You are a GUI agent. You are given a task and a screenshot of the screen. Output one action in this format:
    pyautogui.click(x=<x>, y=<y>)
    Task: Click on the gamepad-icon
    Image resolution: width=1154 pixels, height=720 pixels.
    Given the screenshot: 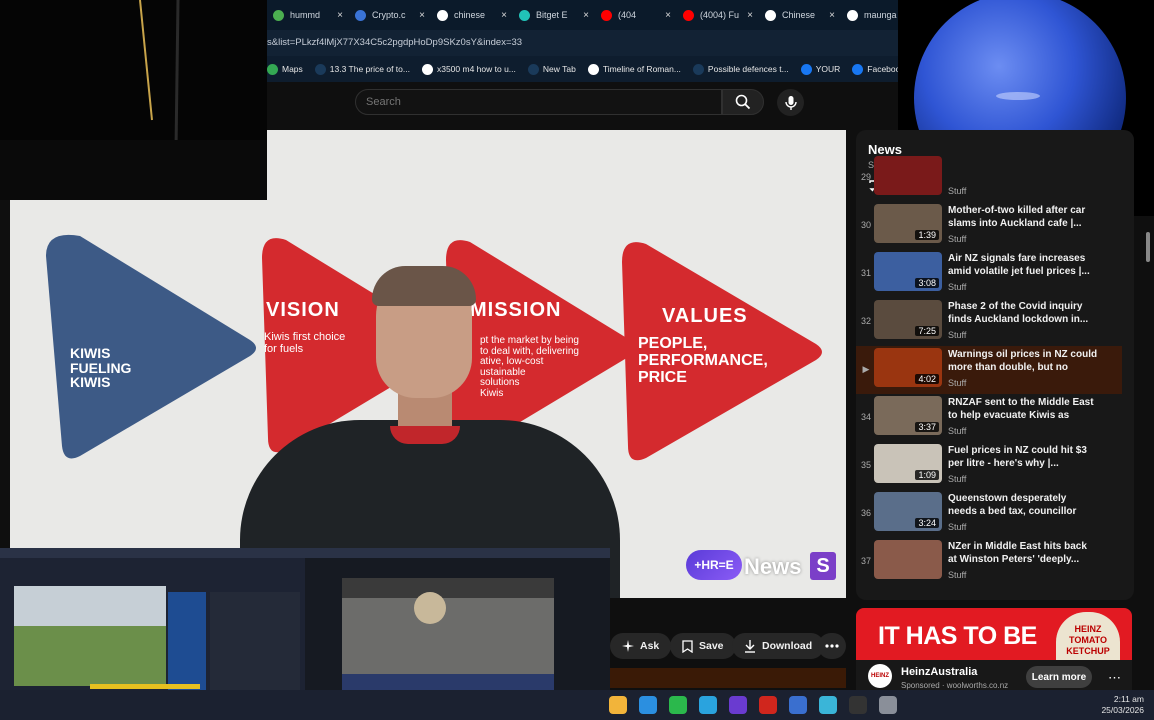 What is the action you would take?
    pyautogui.click(x=798, y=705)
    